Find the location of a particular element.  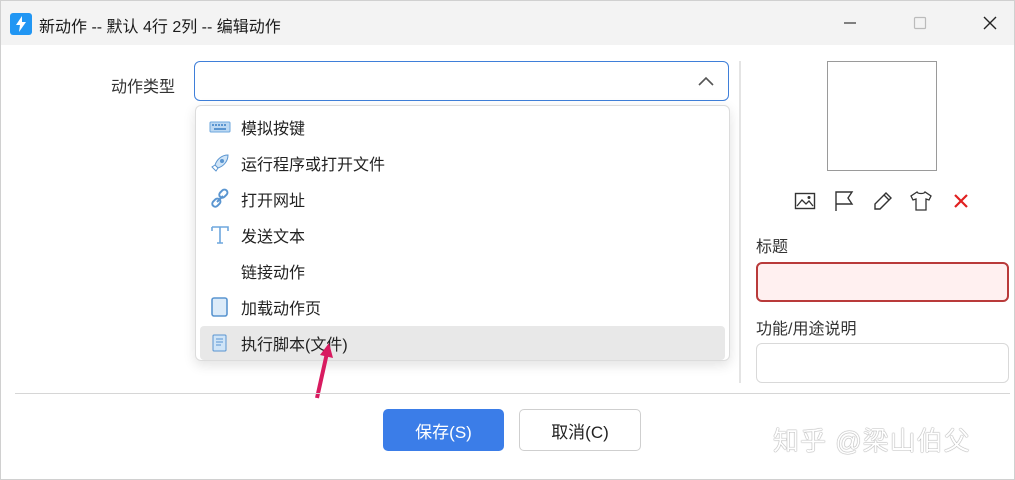

maximize-button is located at coordinates (920, 23).